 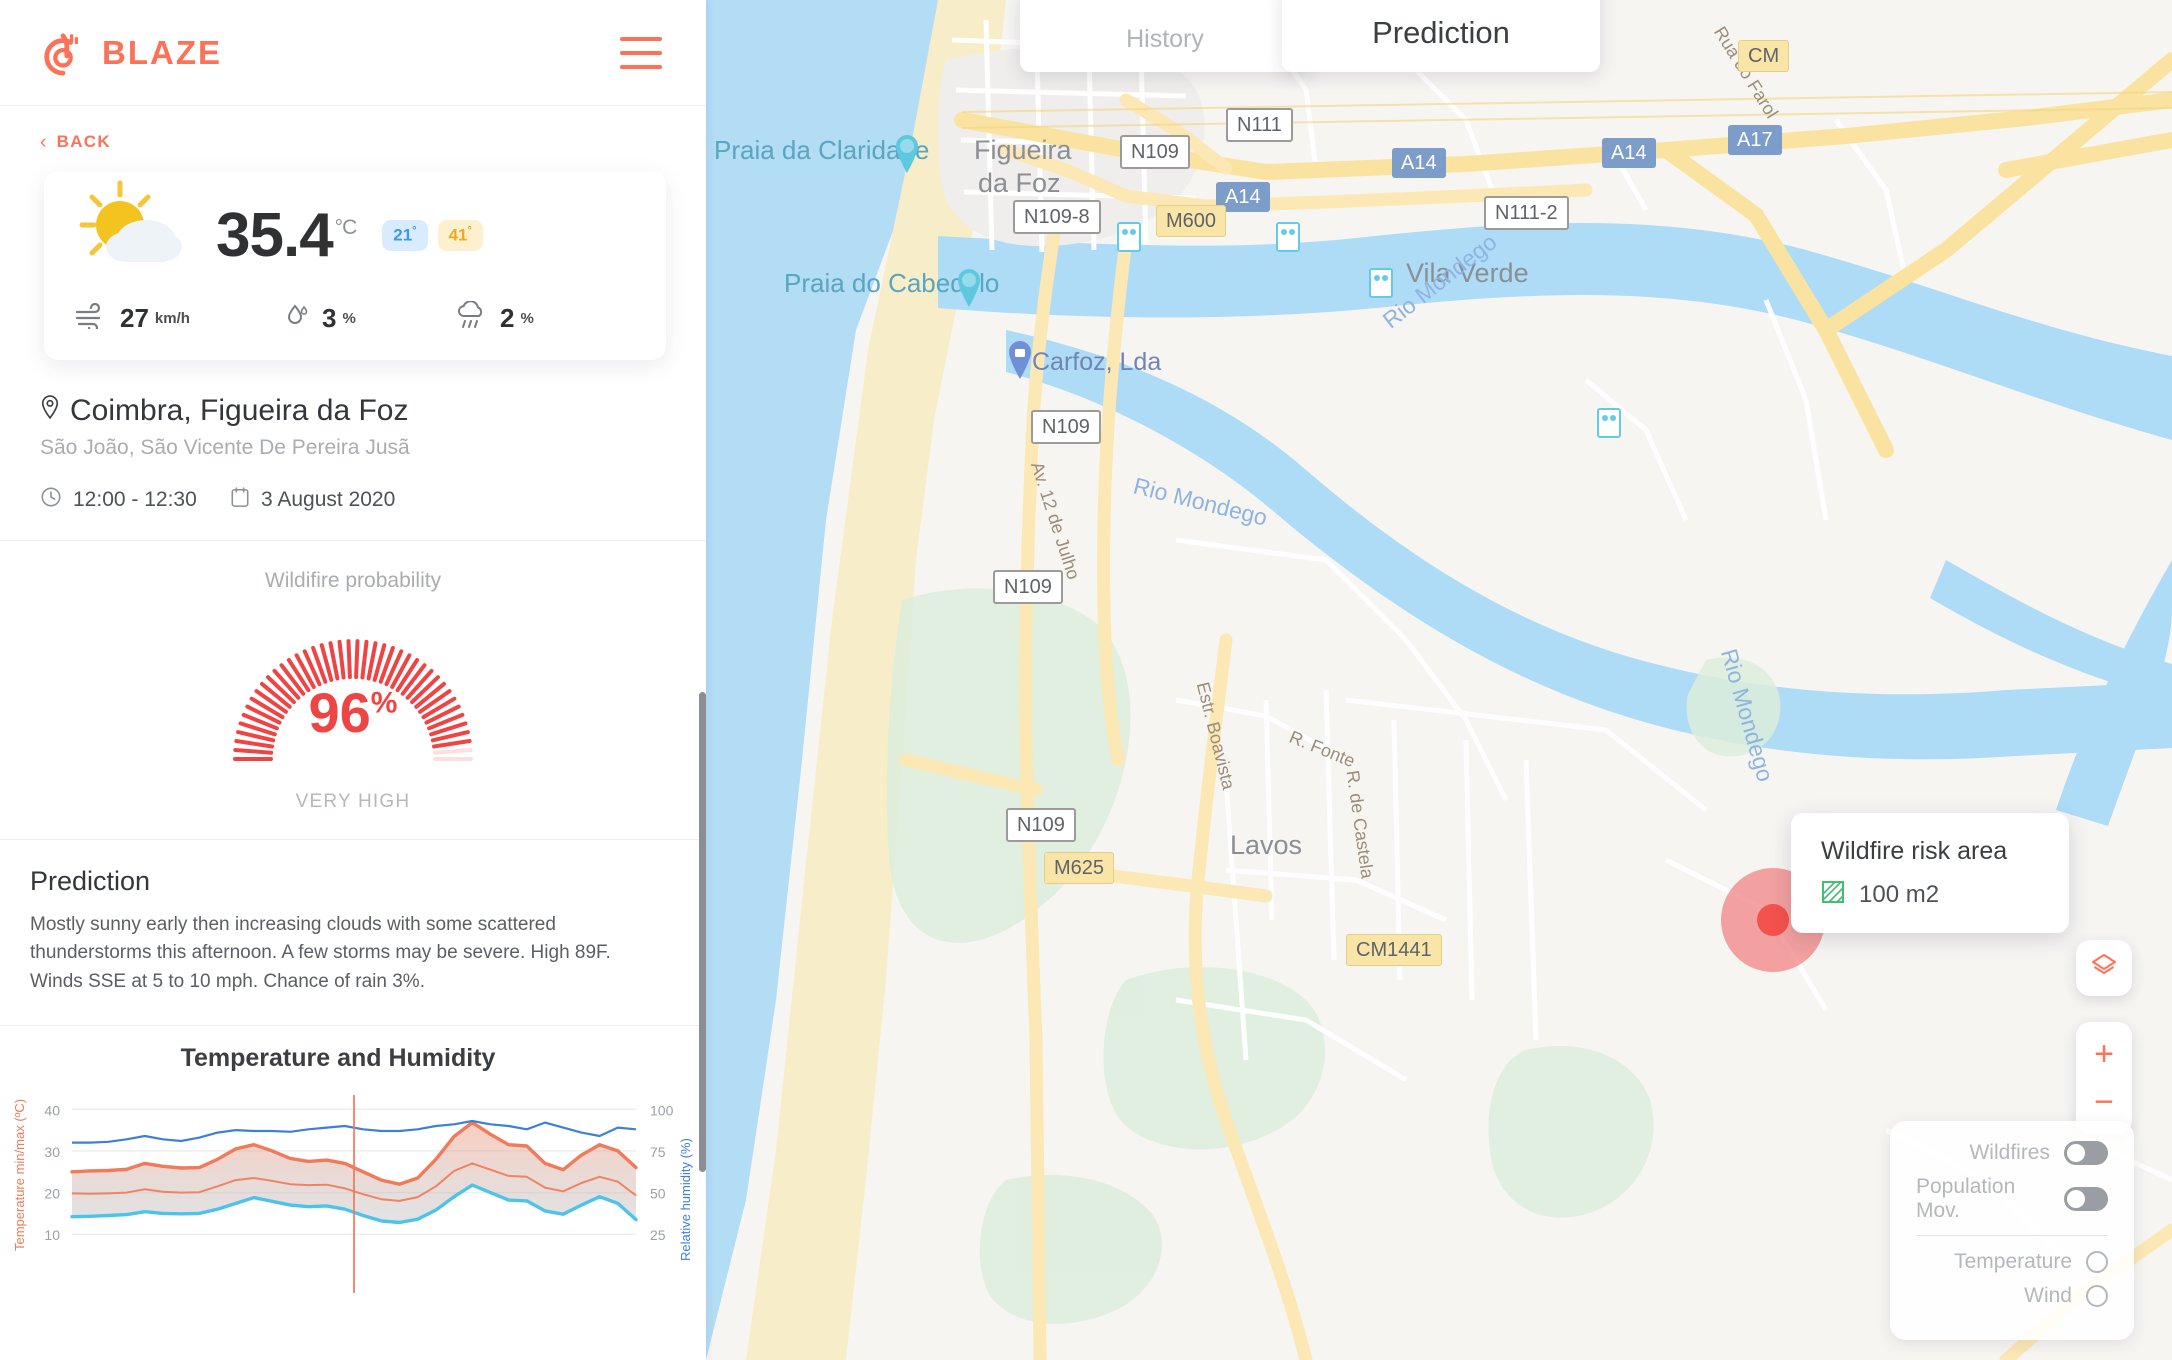 I want to click on clock-icon, so click(x=51, y=500).